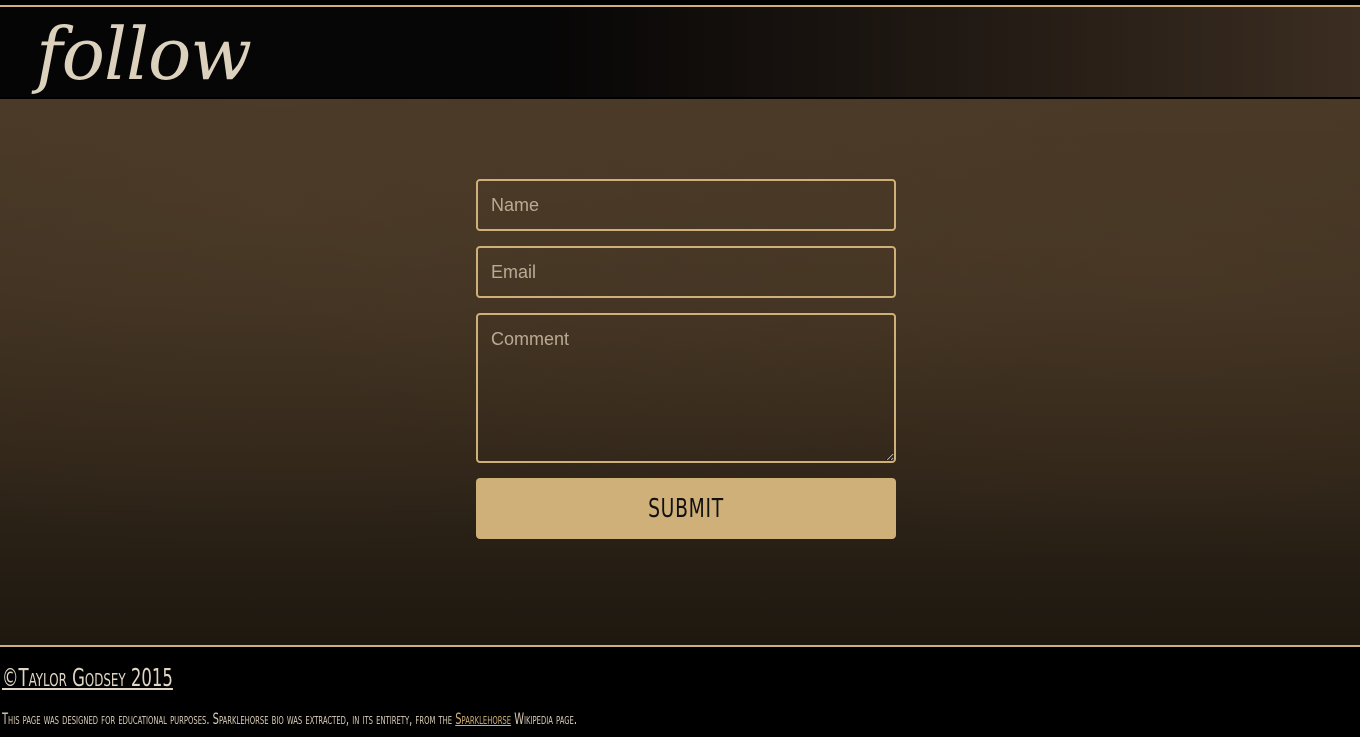  What do you see at coordinates (686, 272) in the screenshot?
I see `email-input` at bounding box center [686, 272].